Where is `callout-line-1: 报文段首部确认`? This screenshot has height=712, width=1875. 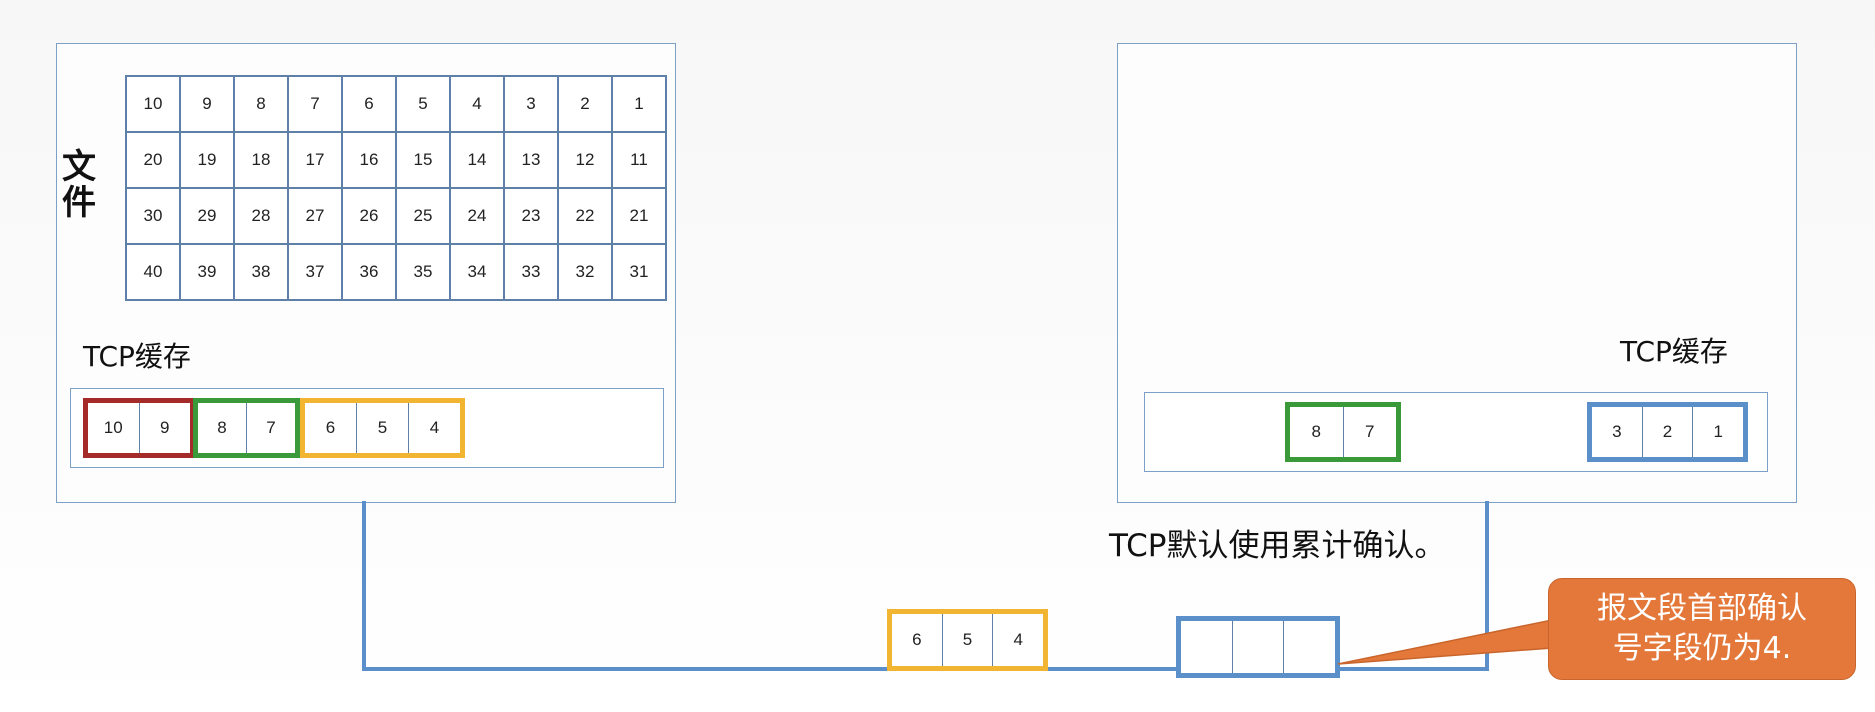
callout-line-1: 报文段首部确认 is located at coordinates (1702, 608).